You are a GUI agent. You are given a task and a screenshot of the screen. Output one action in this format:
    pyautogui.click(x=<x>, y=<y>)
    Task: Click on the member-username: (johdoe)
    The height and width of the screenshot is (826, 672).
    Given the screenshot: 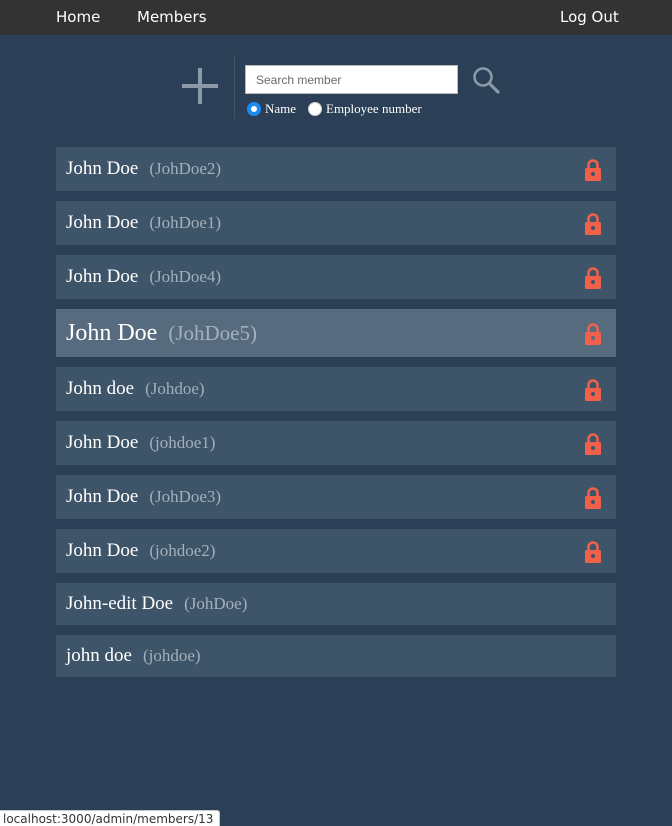 What is the action you would take?
    pyautogui.click(x=171, y=655)
    